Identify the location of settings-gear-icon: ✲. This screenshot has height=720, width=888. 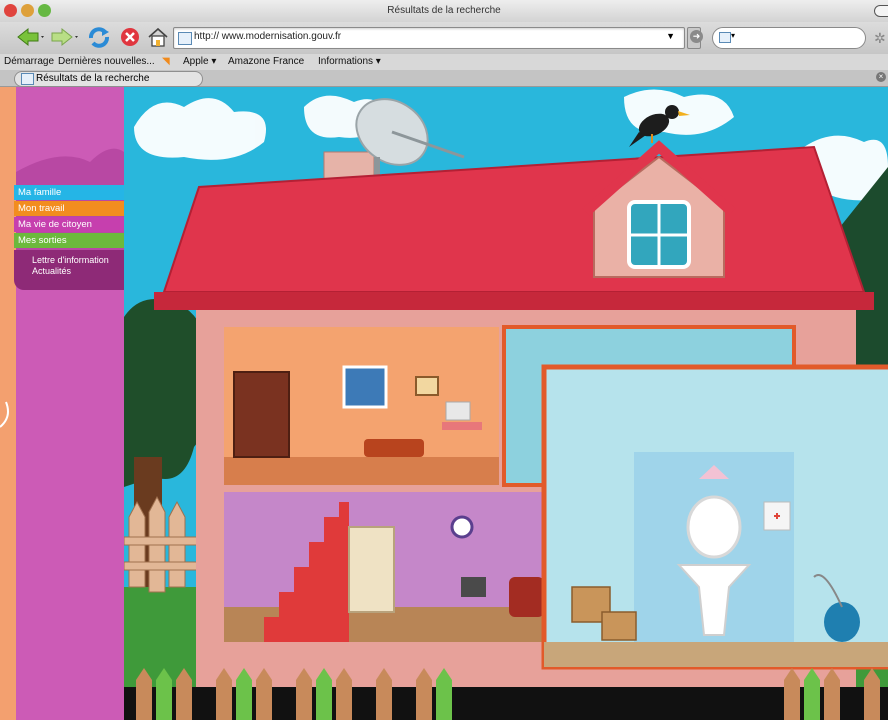
(880, 38).